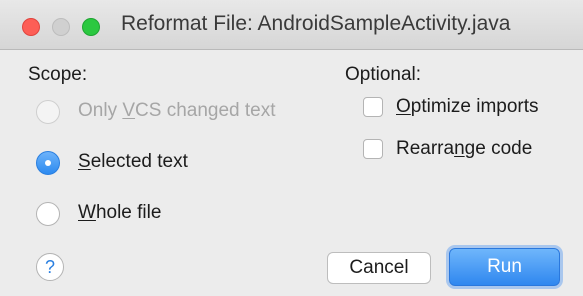 The height and width of the screenshot is (296, 583). I want to click on rearrange-code-label: Rearrange code, so click(464, 149).